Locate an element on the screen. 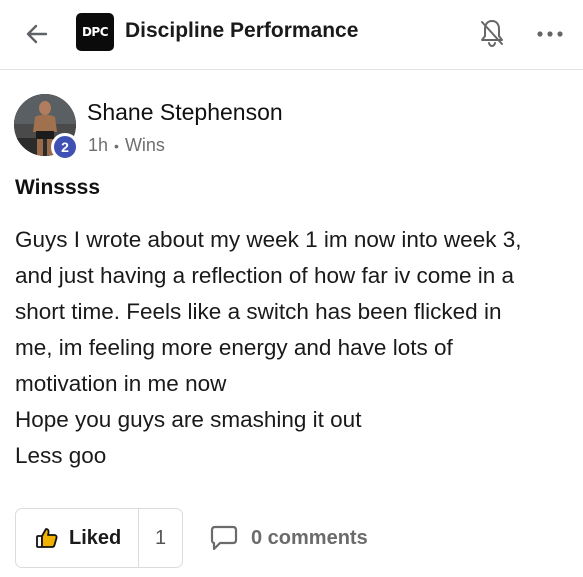 This screenshot has width=583, height=577. post-body-line: motivation in me now is located at coordinates (121, 383).